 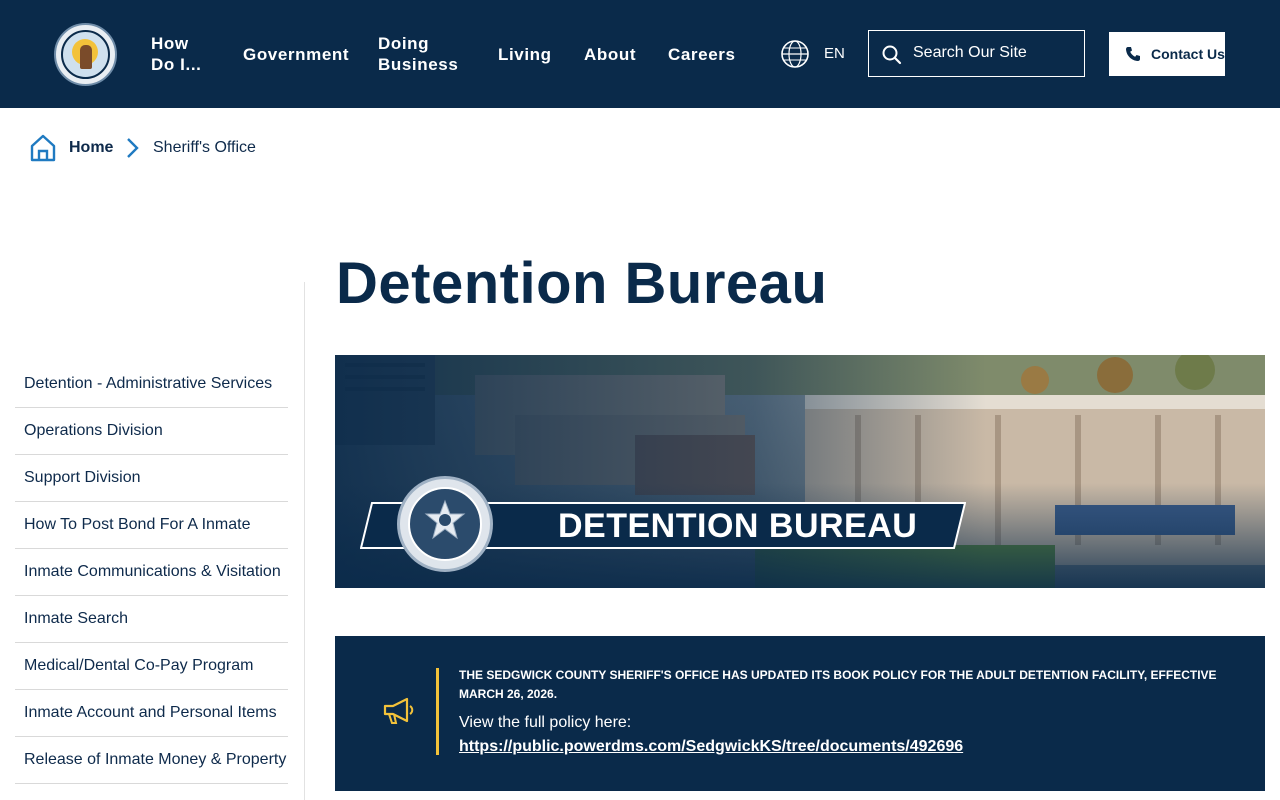 What do you see at coordinates (151, 713) in the screenshot?
I see `sidebar-item-inmate-account: Inmate Account and Personal Items` at bounding box center [151, 713].